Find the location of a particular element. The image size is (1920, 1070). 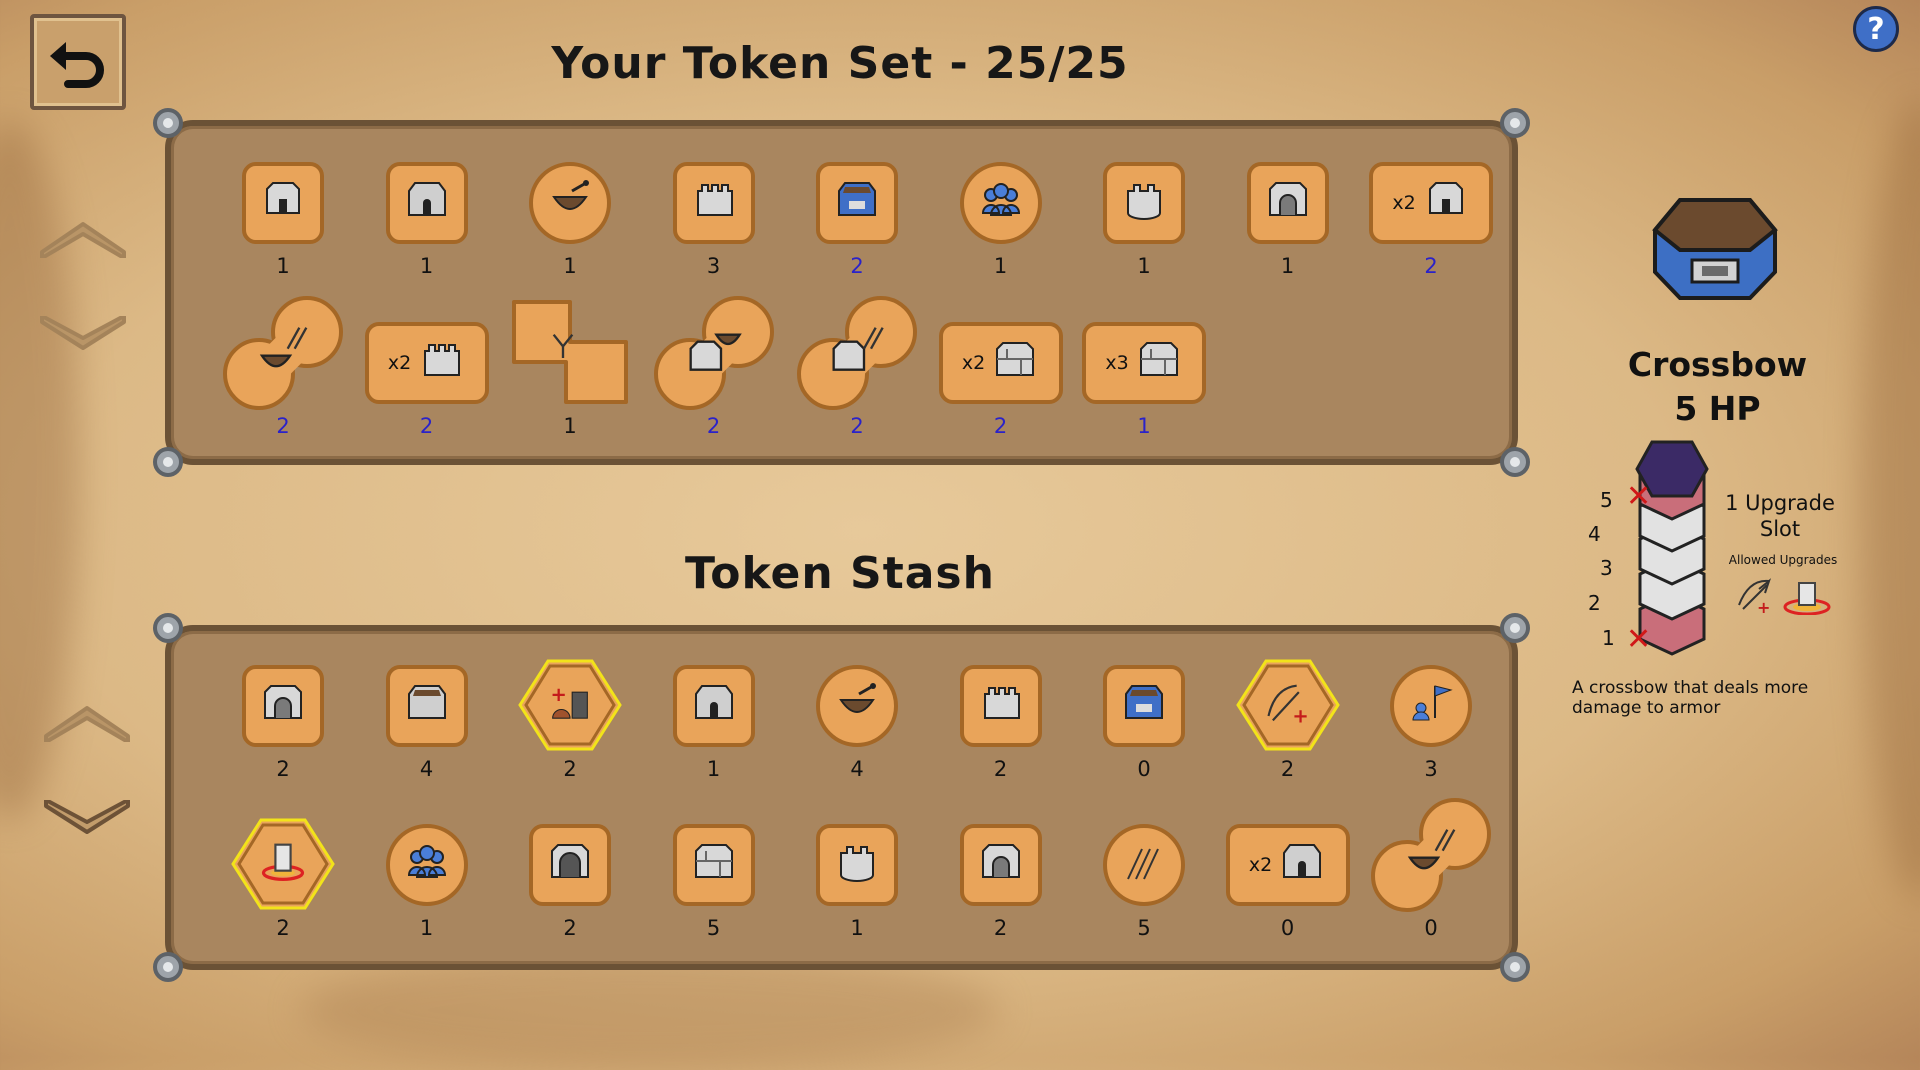

set-scroll-down-arrow is located at coordinates (83, 336).